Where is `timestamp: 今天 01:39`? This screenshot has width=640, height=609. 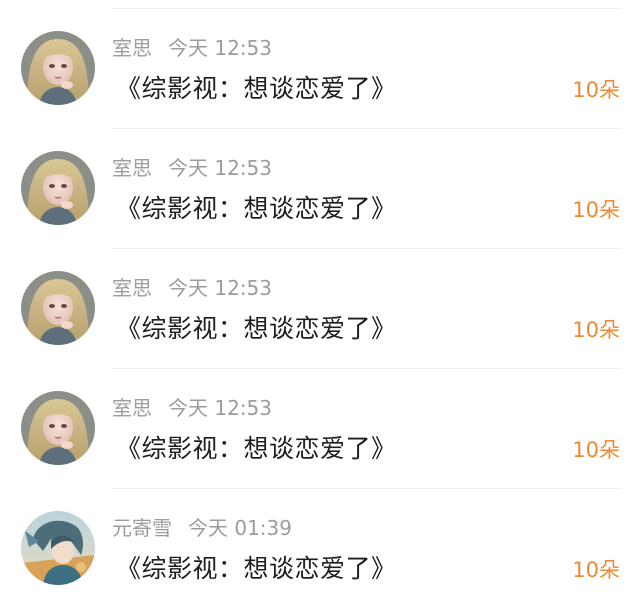 timestamp: 今天 01:39 is located at coordinates (240, 528).